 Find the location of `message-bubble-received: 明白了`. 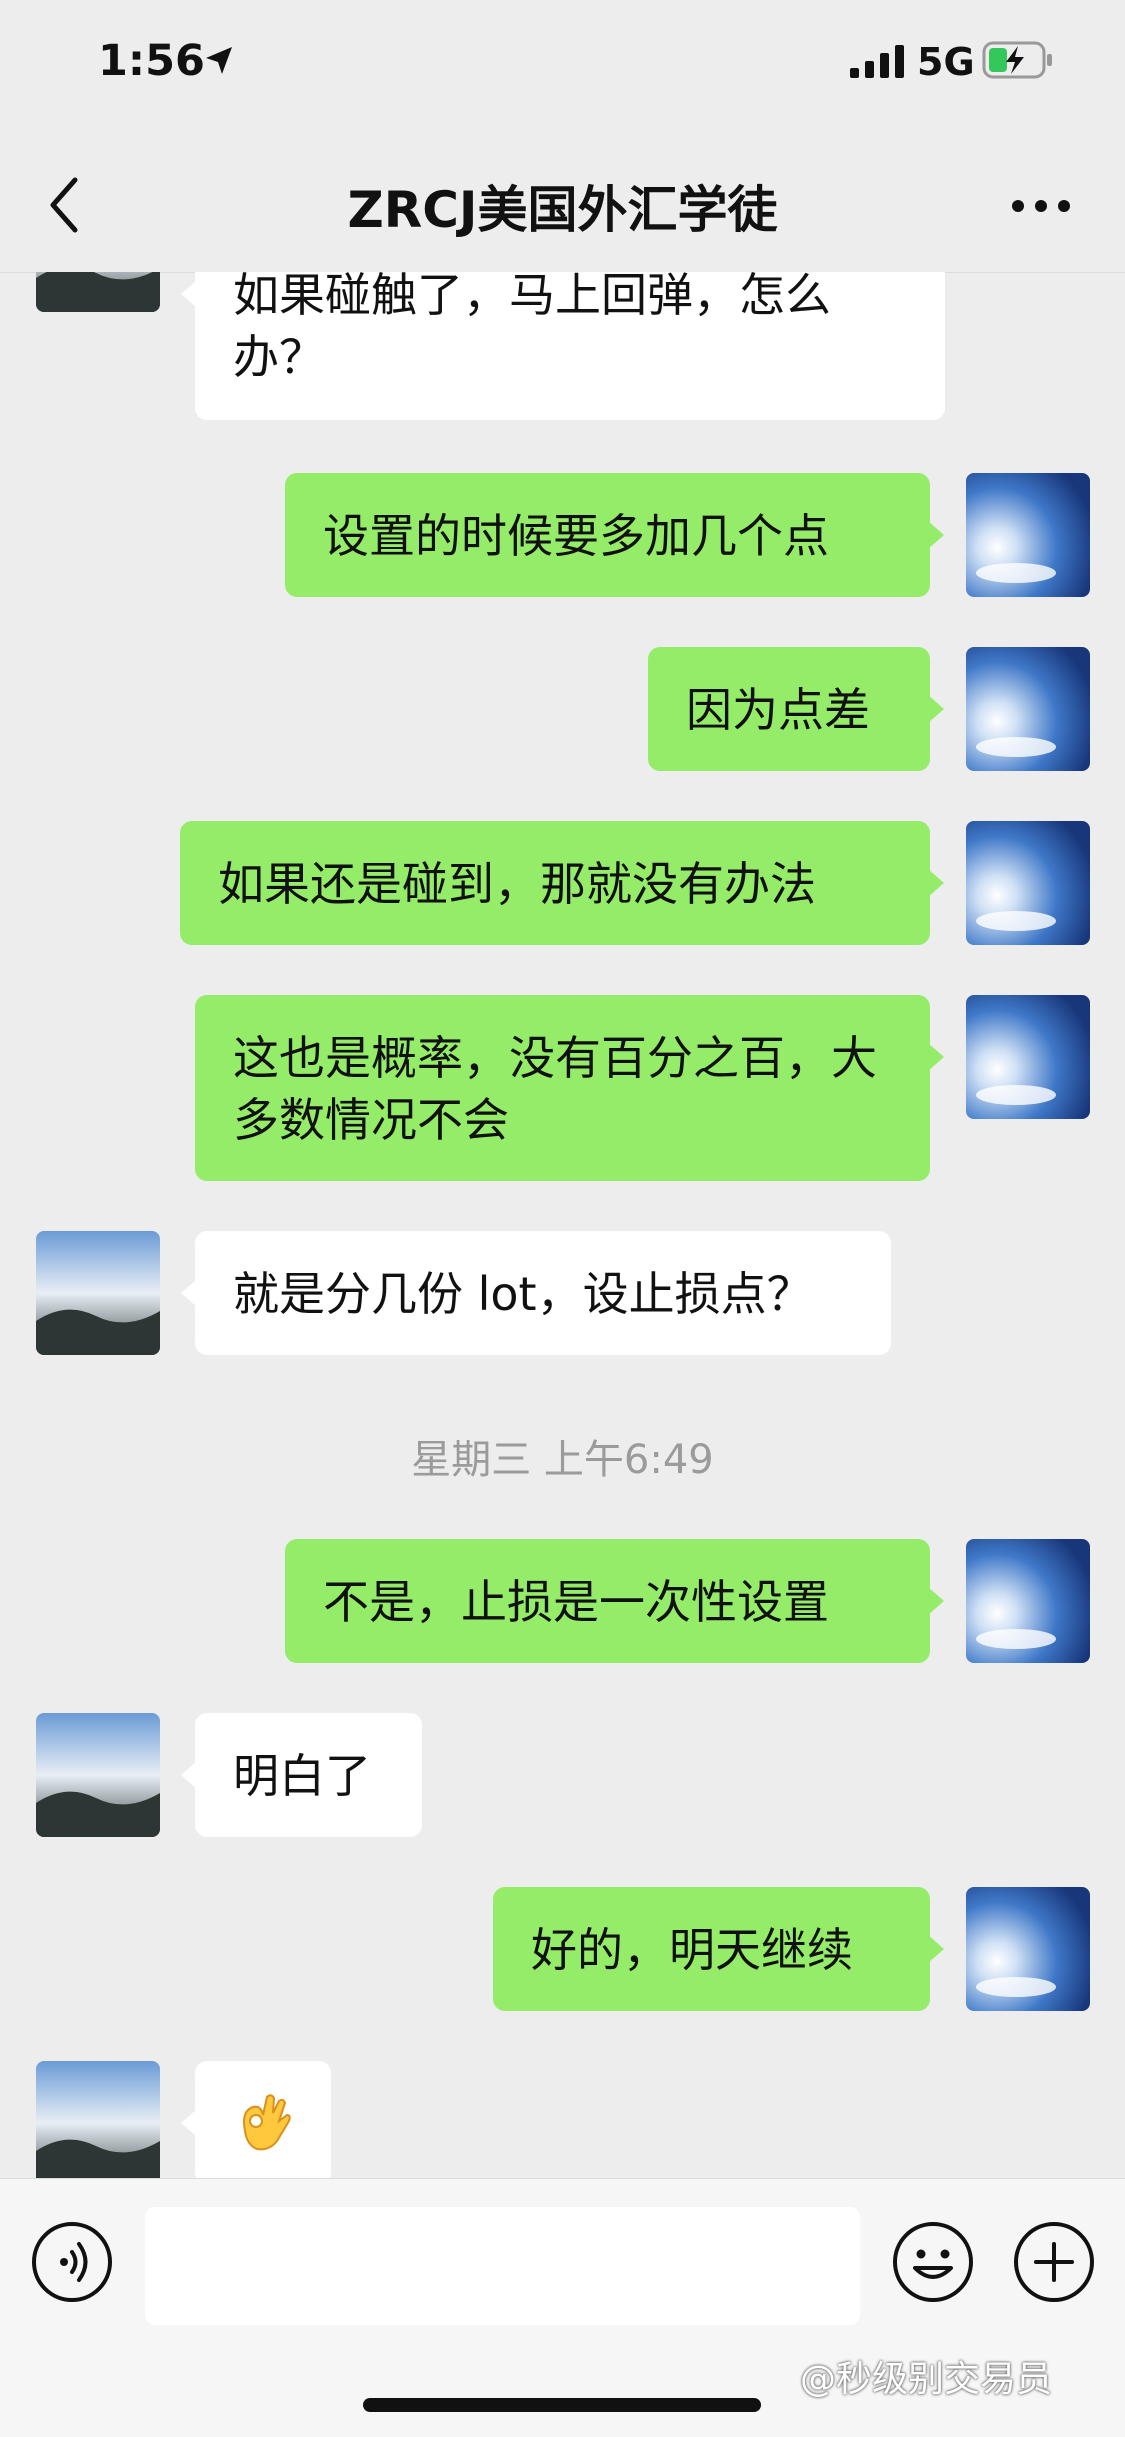

message-bubble-received: 明白了 is located at coordinates (301, 1775).